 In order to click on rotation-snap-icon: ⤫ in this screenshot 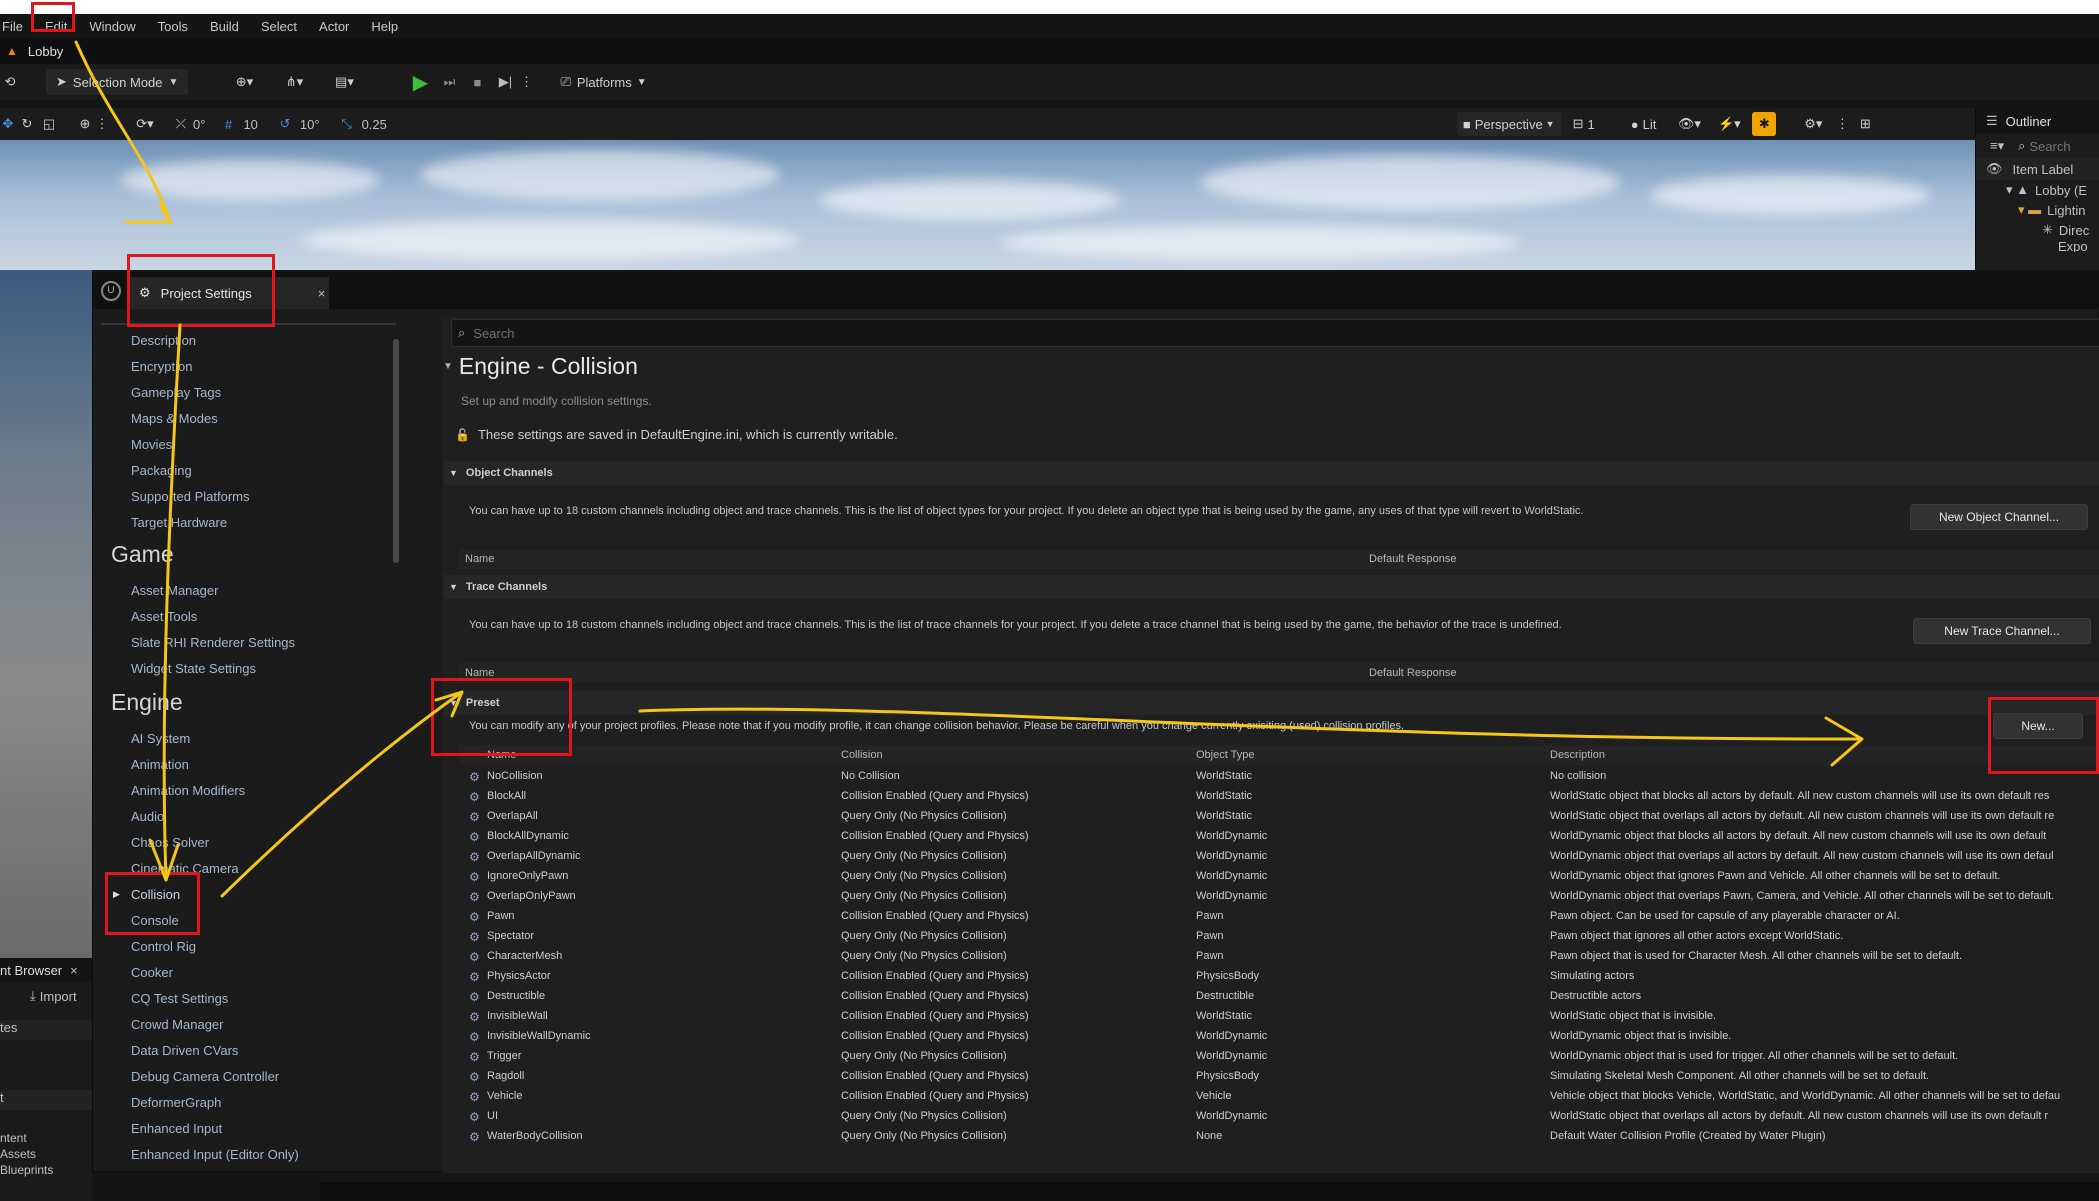, I will do `click(181, 124)`.